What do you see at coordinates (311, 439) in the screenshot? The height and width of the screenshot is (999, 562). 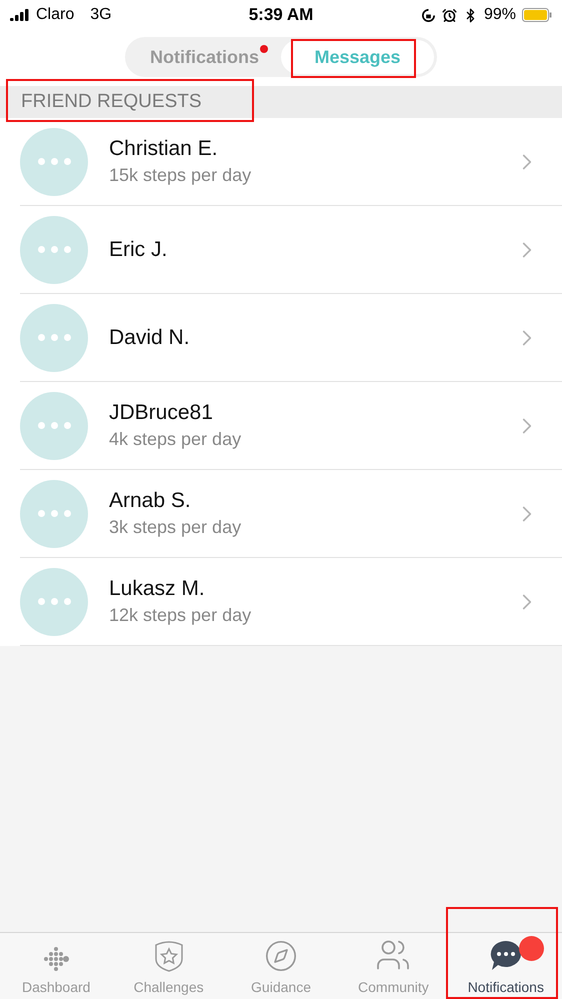 I see `steps-per-day: 4k steps per day` at bounding box center [311, 439].